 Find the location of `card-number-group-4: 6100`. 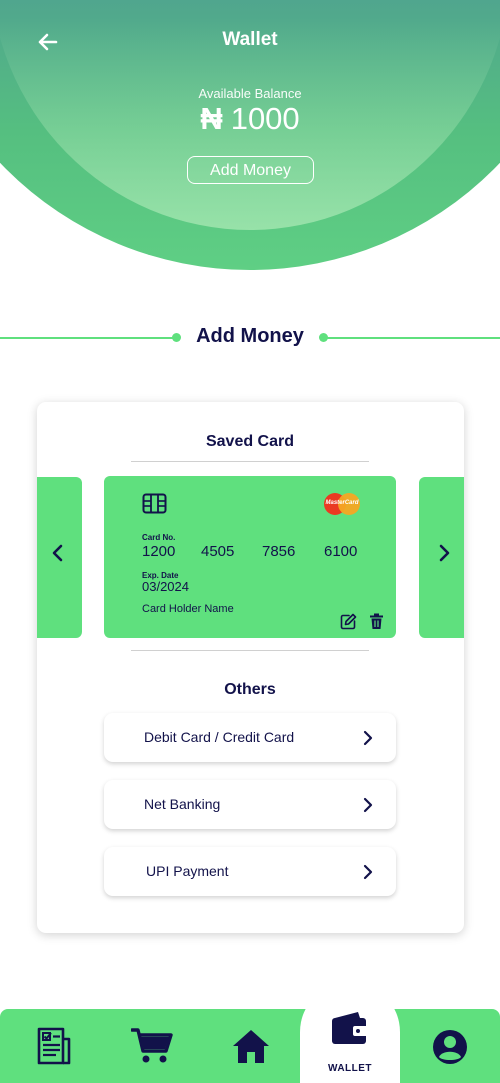

card-number-group-4: 6100 is located at coordinates (341, 551).